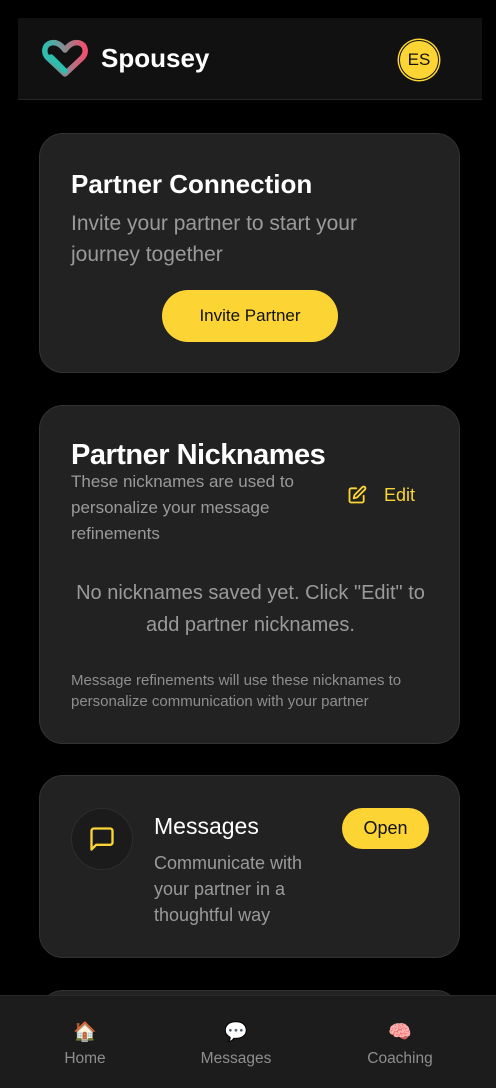 This screenshot has height=1088, width=496. I want to click on messages-card-title: Messages, so click(206, 826).